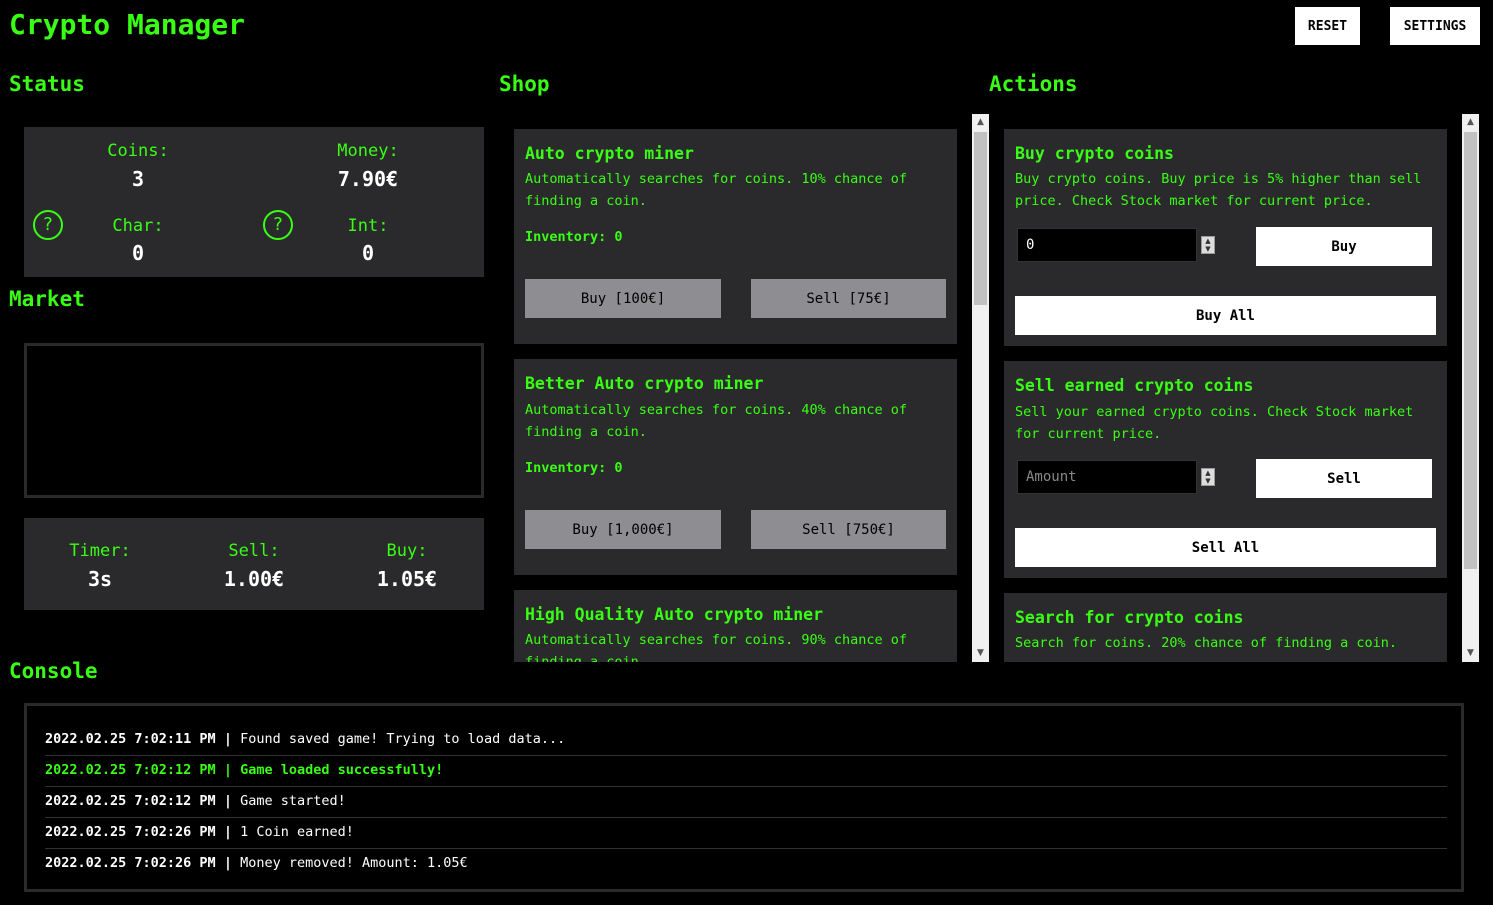 Image resolution: width=1493 pixels, height=905 pixels. Describe the element at coordinates (254, 579) in the screenshot. I see `sell-price-value: 1.00€` at that location.